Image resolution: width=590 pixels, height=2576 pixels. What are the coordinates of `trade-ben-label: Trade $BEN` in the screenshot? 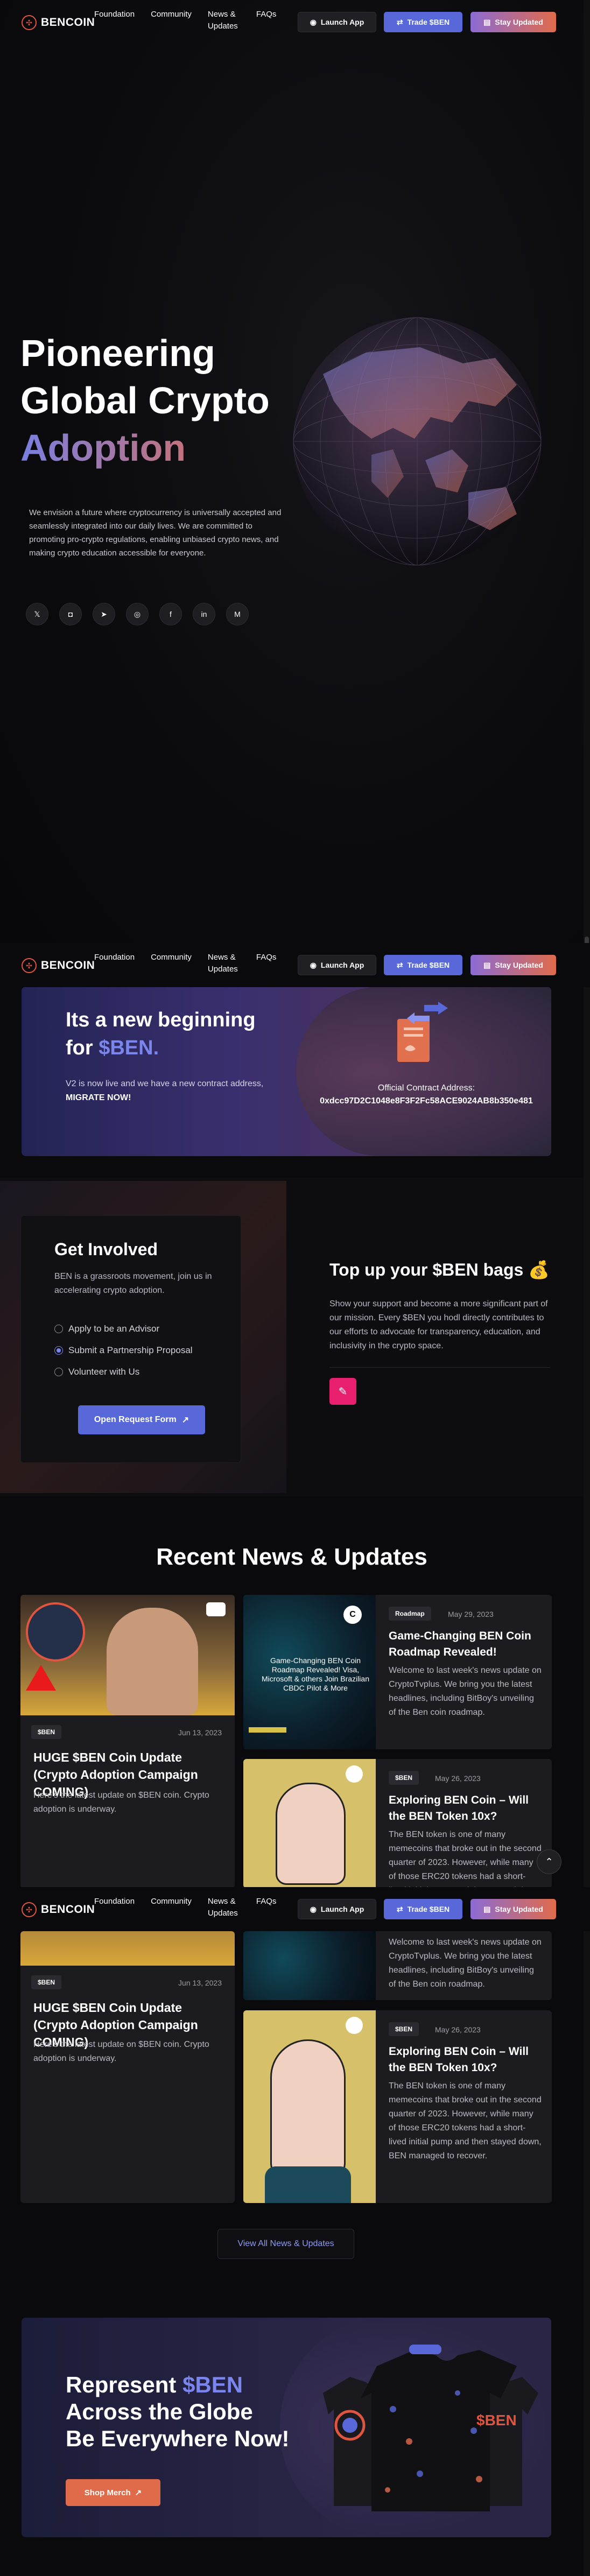 It's located at (429, 22).